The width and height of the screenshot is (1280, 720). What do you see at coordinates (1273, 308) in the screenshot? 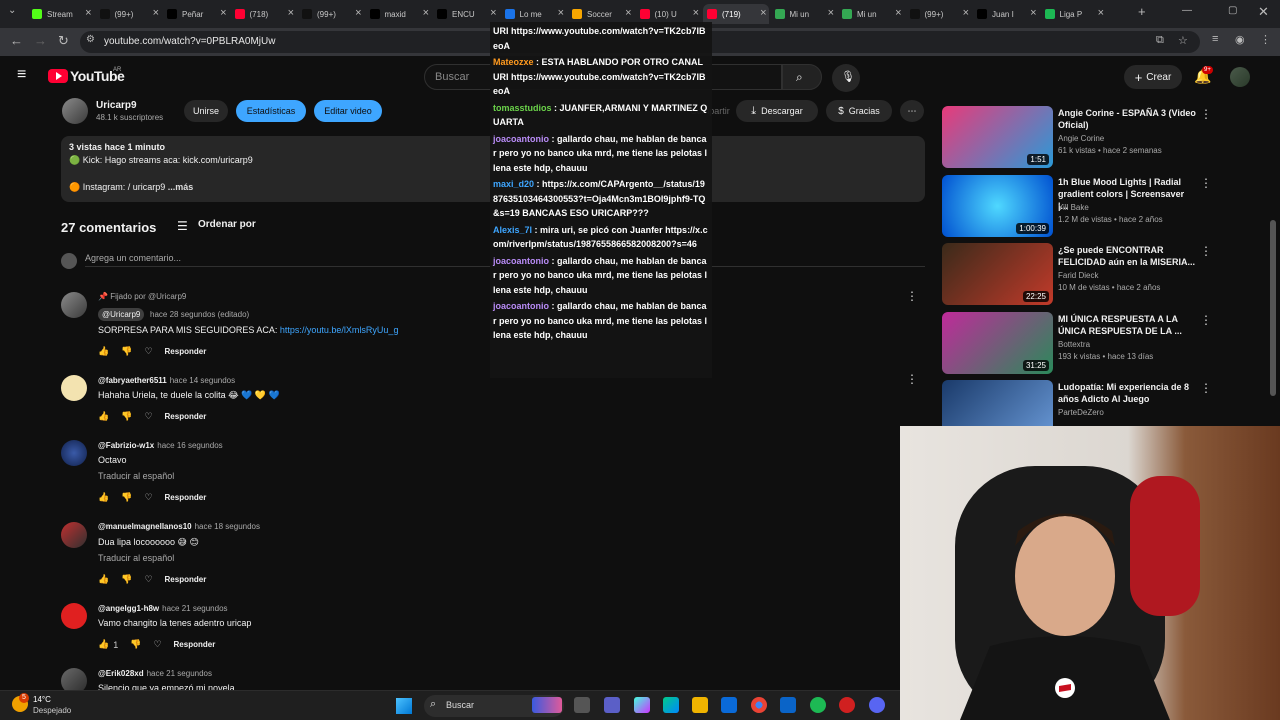
I see `scrollbar` at bounding box center [1273, 308].